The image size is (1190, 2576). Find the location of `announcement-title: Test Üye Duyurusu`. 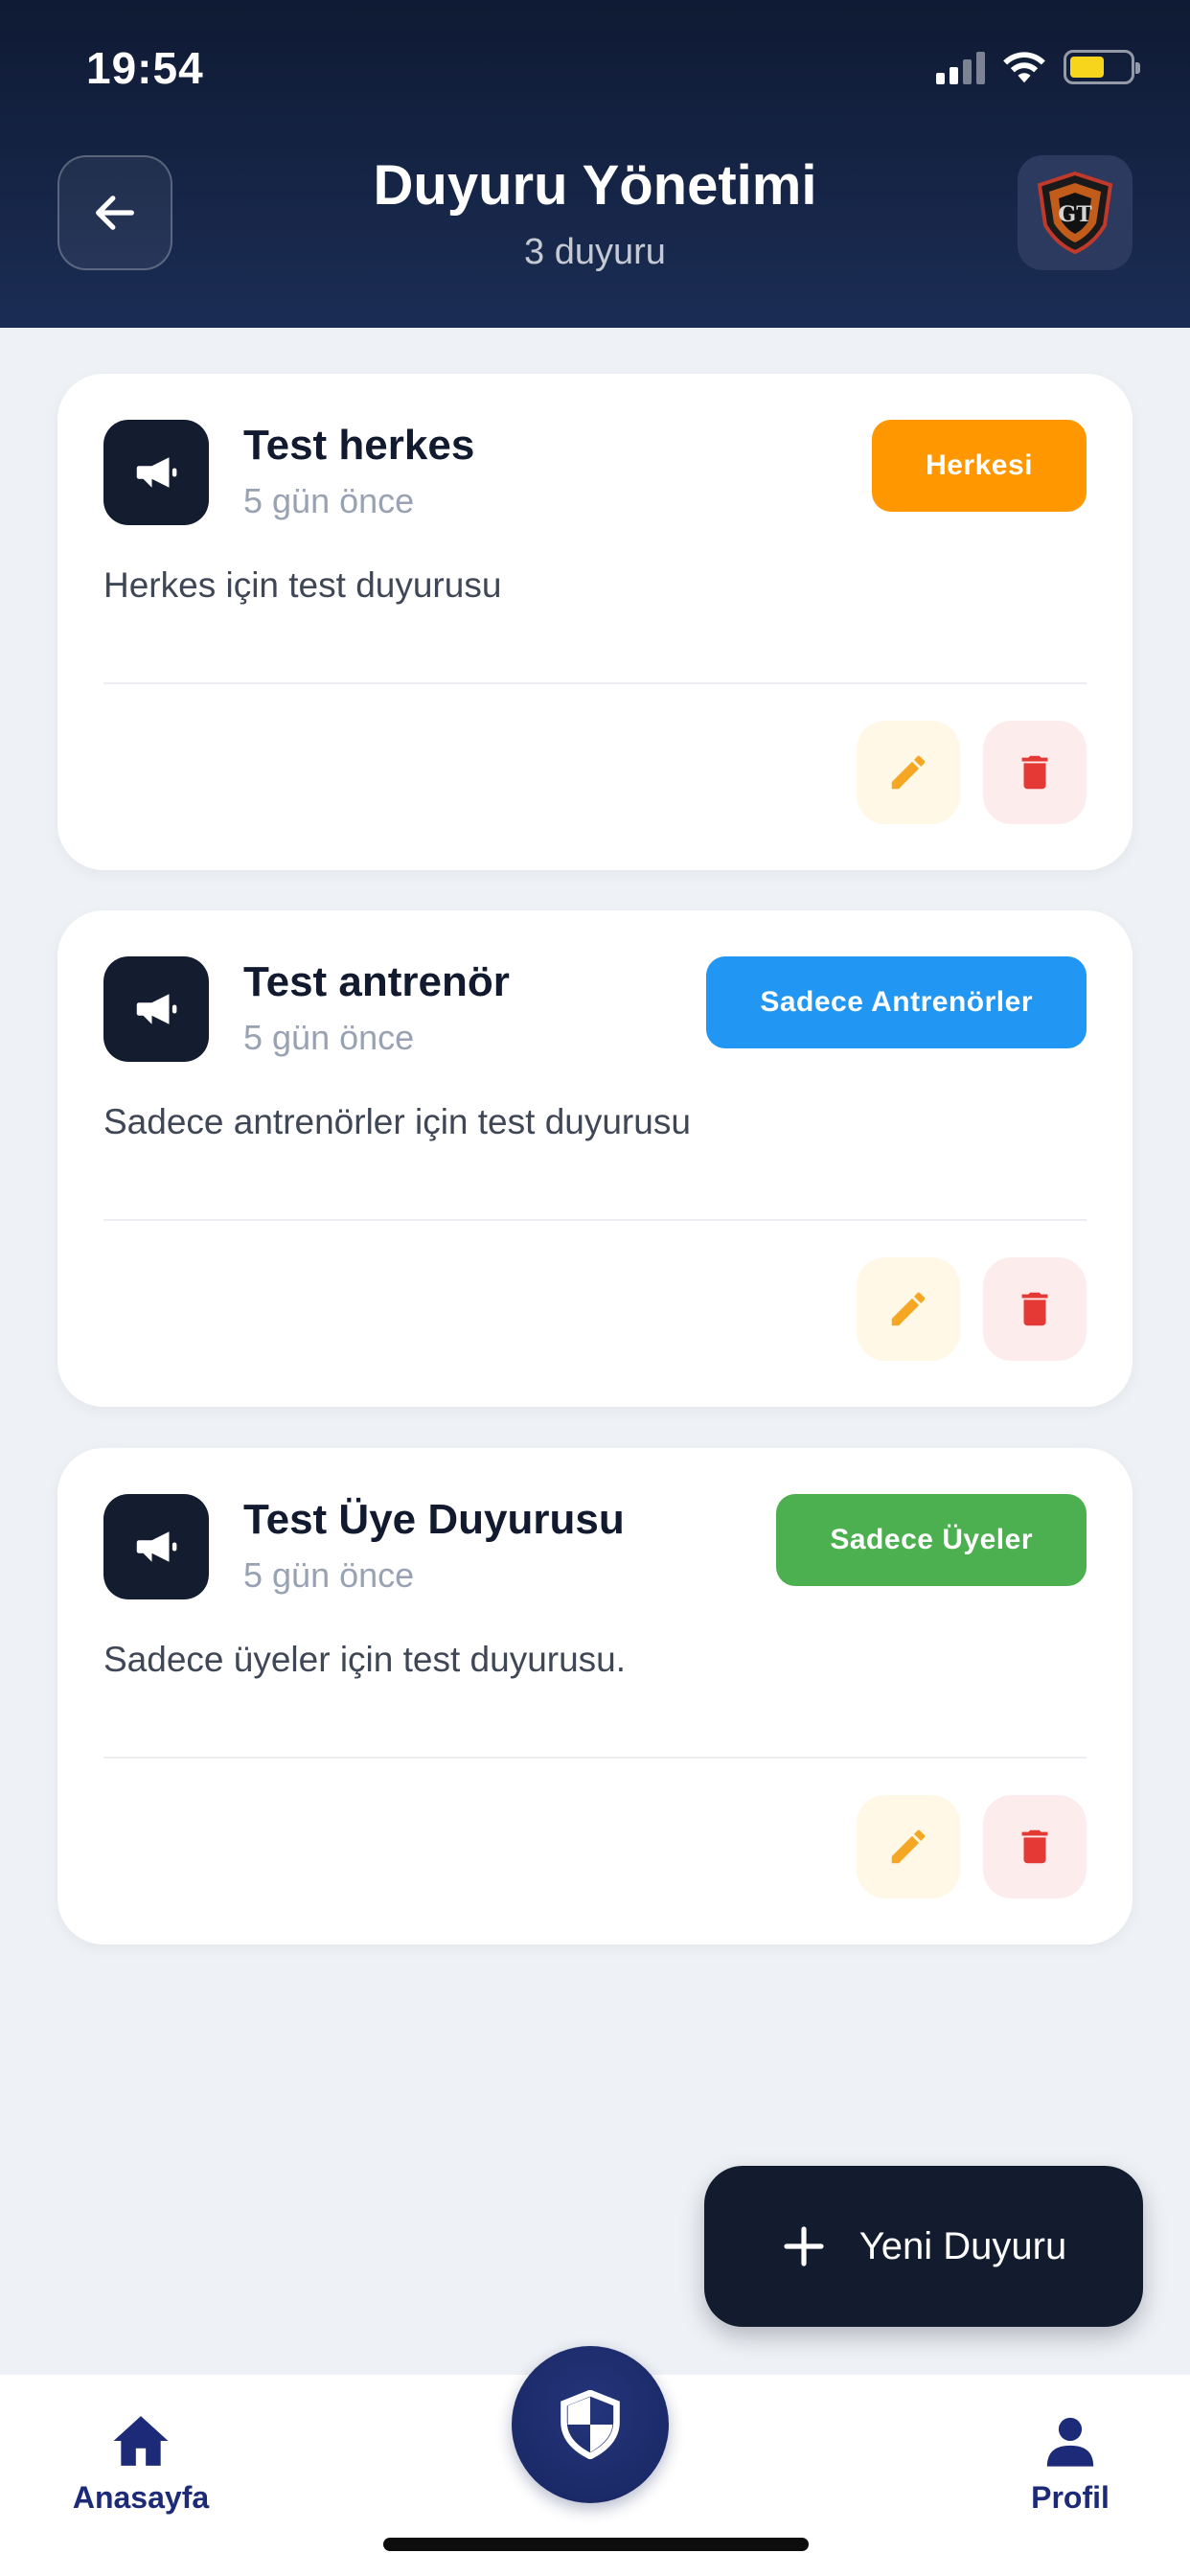

announcement-title: Test Üye Duyurusu is located at coordinates (434, 1519).